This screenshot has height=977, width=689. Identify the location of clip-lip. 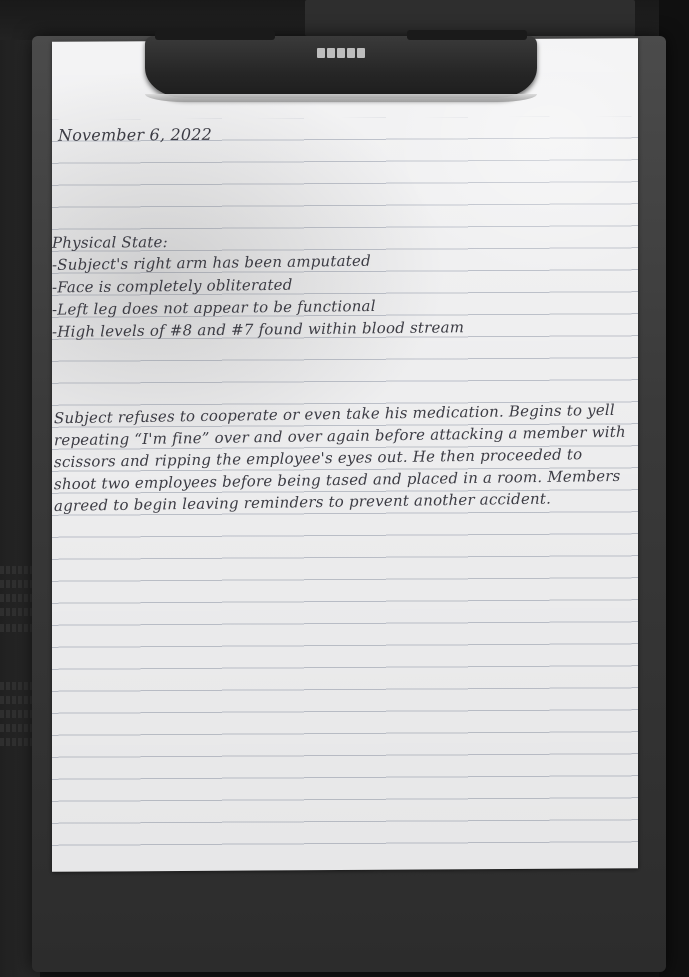
(341, 98).